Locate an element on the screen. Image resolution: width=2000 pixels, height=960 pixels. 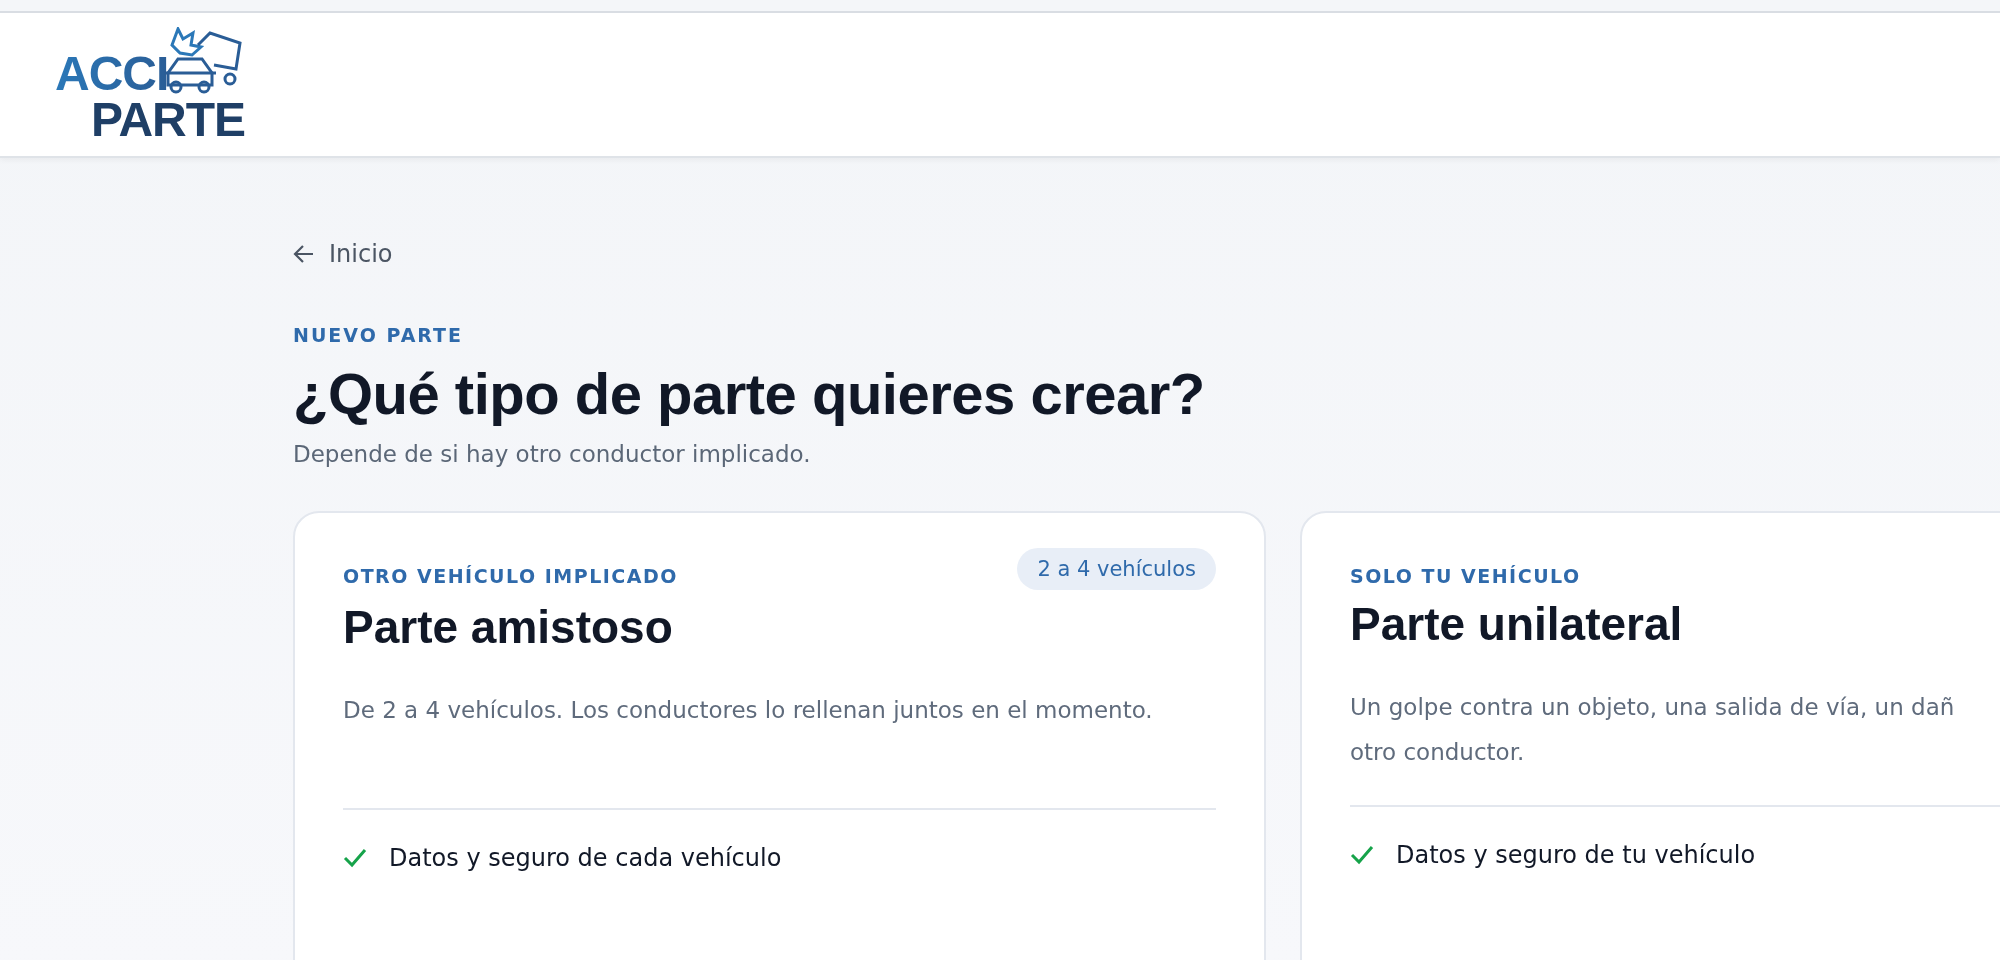
section-eyebrow: NUEVO PARTE is located at coordinates (379, 335).